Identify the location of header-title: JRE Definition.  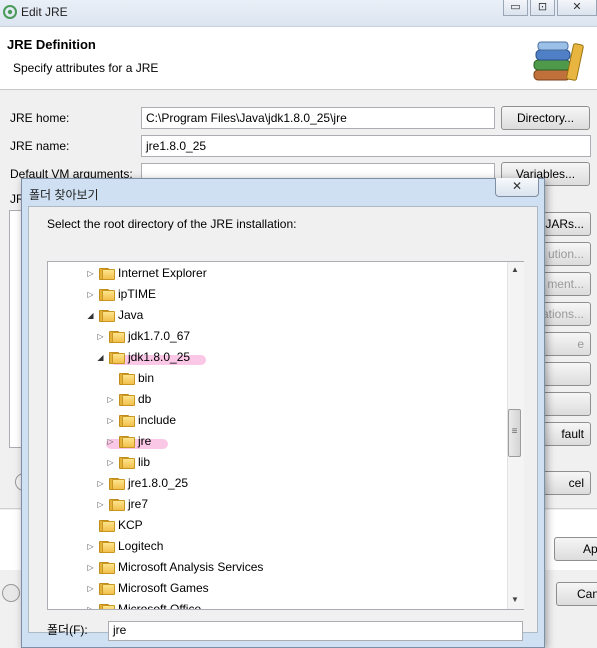
(51, 44).